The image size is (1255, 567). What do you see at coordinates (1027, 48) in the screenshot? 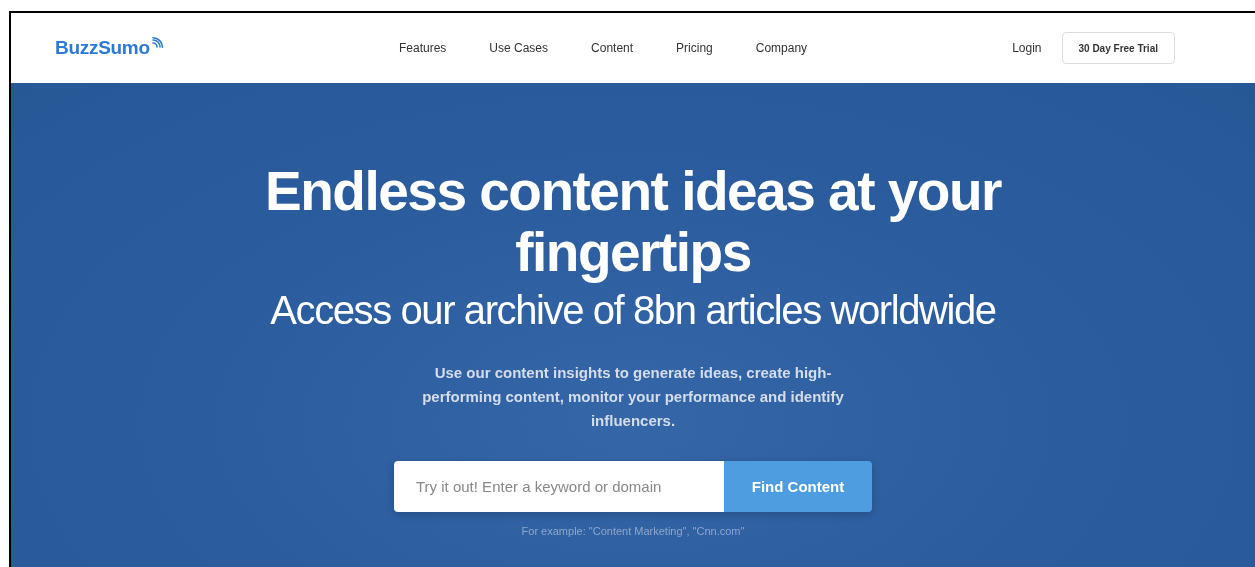
I see `login-link: Login` at bounding box center [1027, 48].